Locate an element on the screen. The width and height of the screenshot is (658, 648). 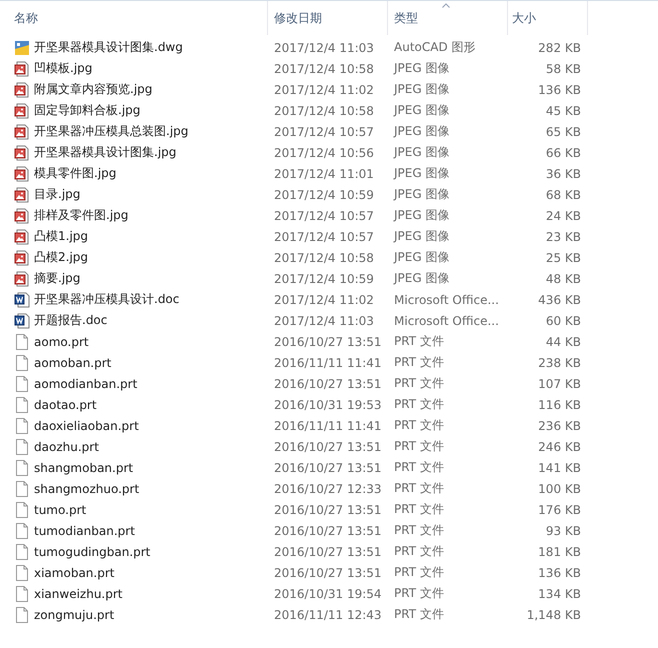
document-file-icon is located at coordinates (22, 320).